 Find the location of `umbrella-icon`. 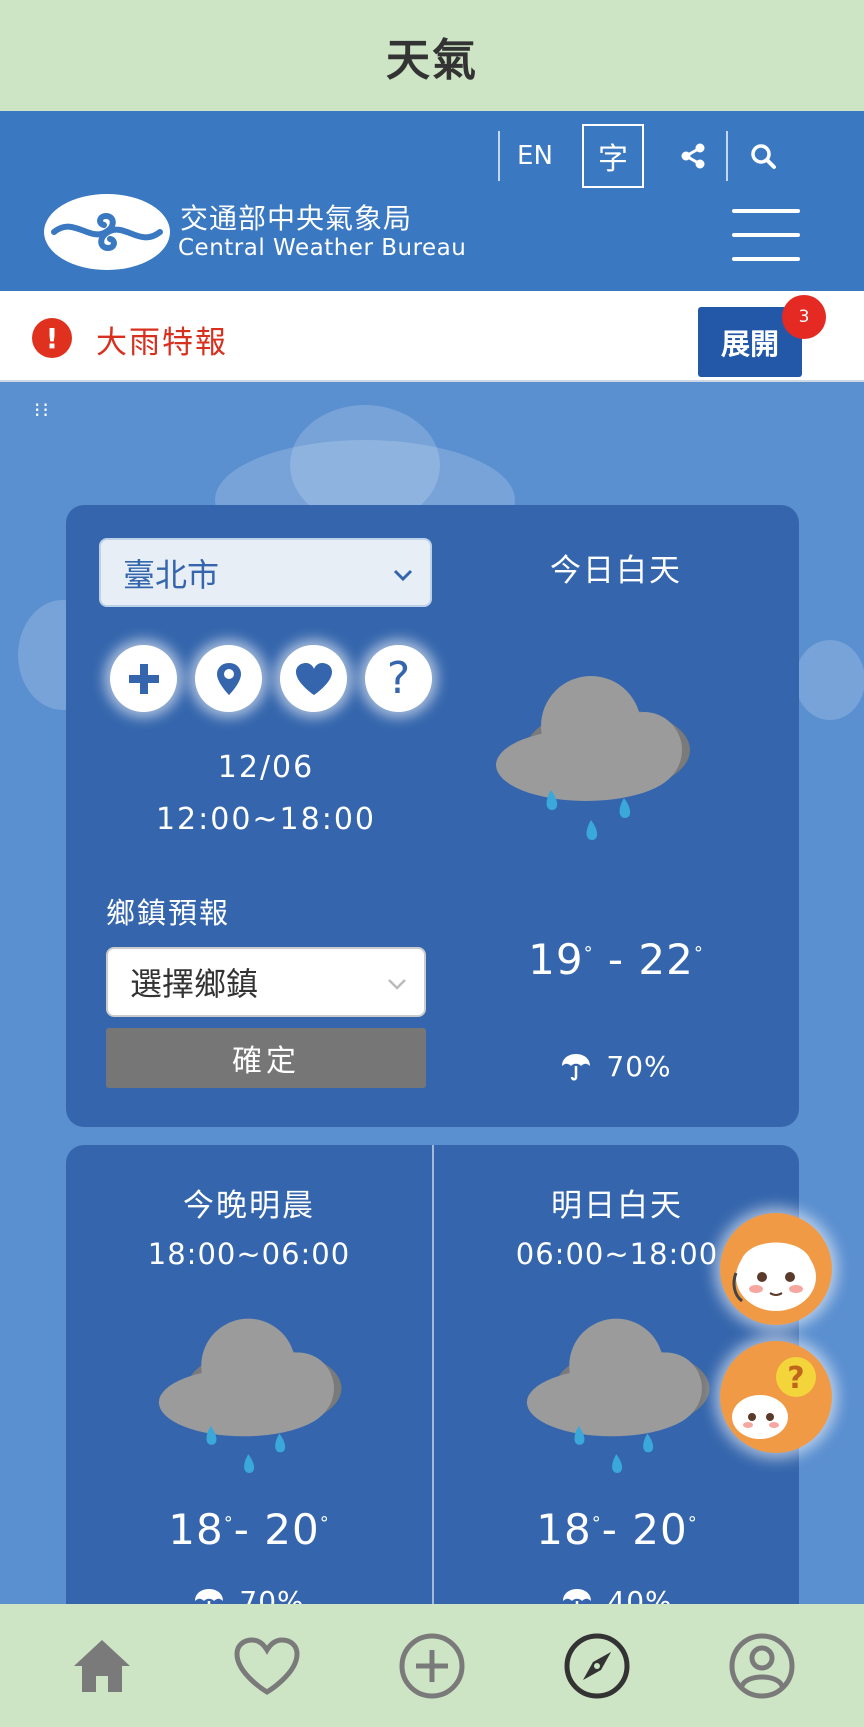

umbrella-icon is located at coordinates (576, 1066).